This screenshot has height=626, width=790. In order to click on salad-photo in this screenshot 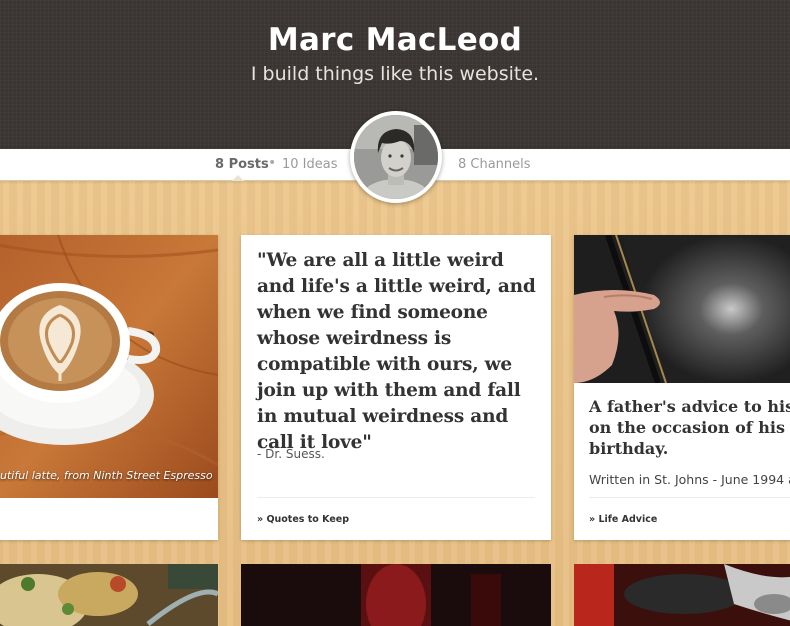, I will do `click(109, 595)`.